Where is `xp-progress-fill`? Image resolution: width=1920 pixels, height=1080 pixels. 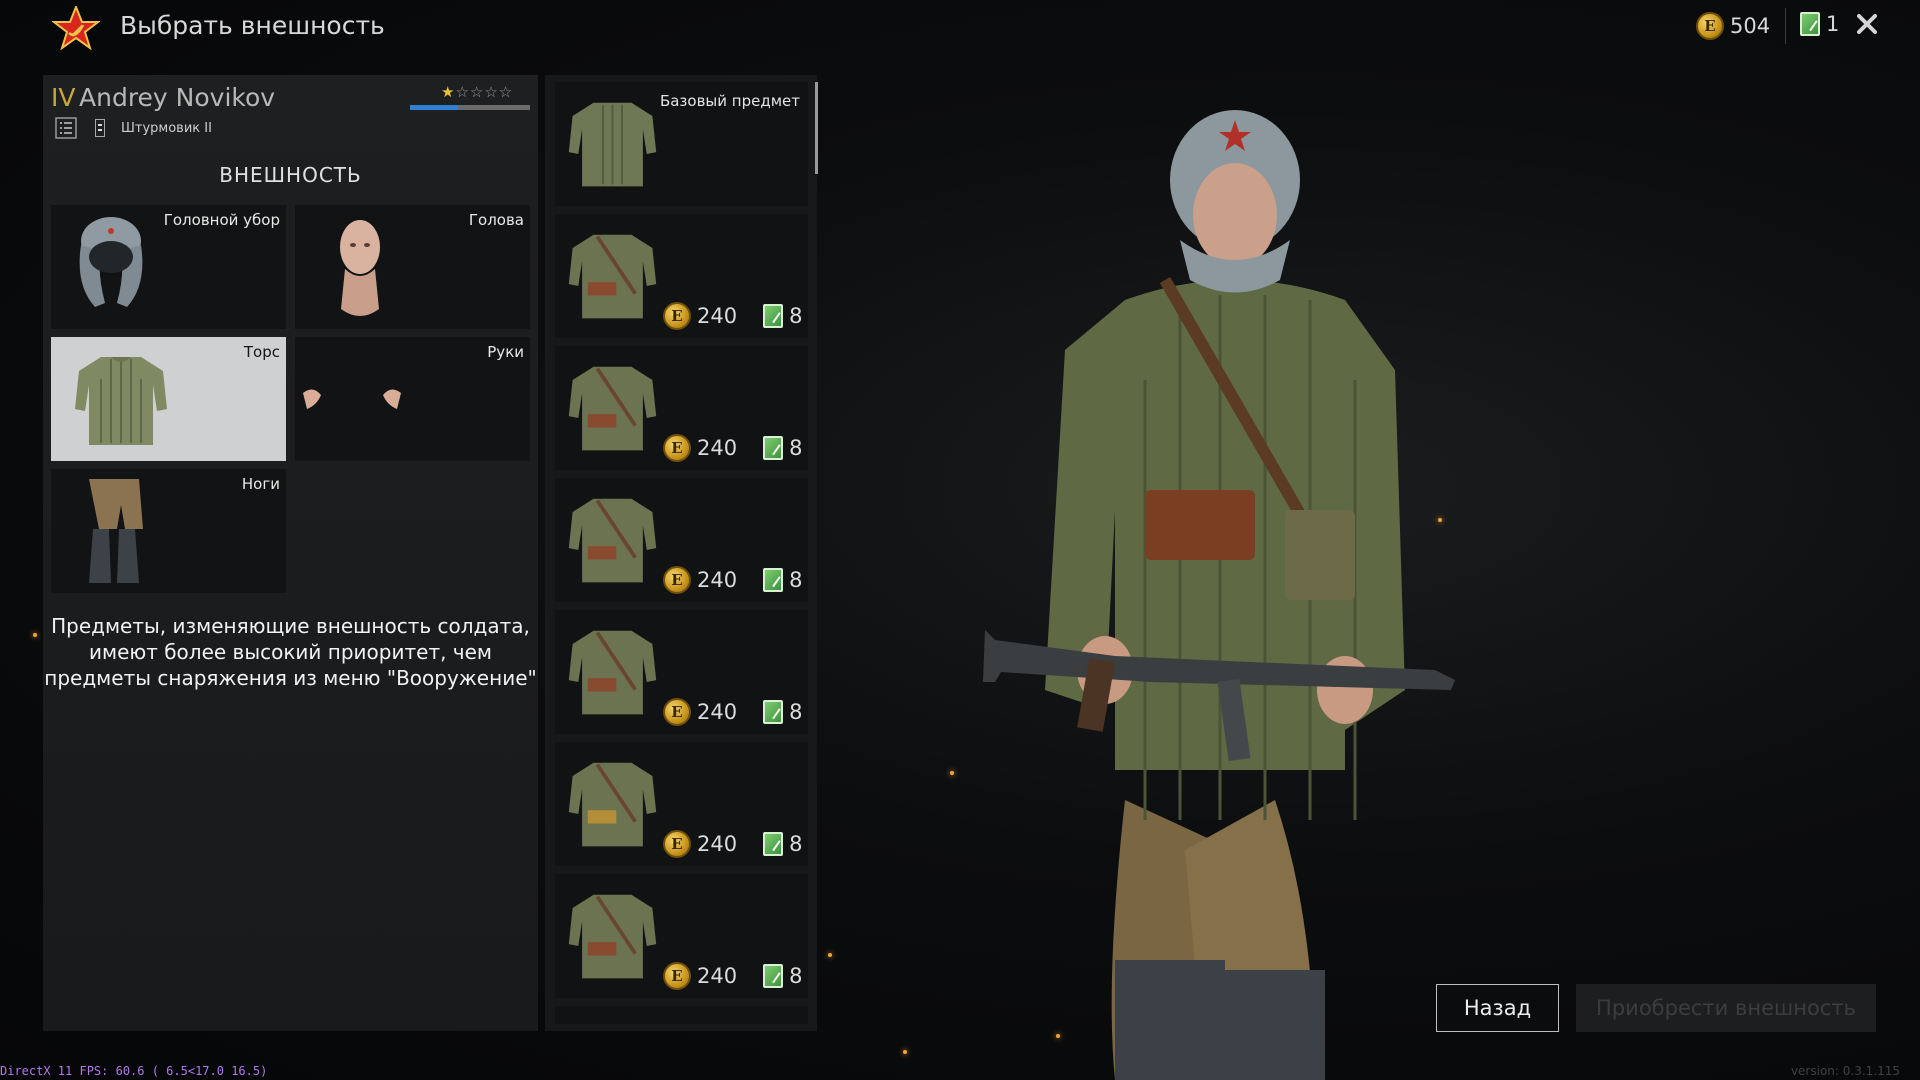 xp-progress-fill is located at coordinates (434, 107).